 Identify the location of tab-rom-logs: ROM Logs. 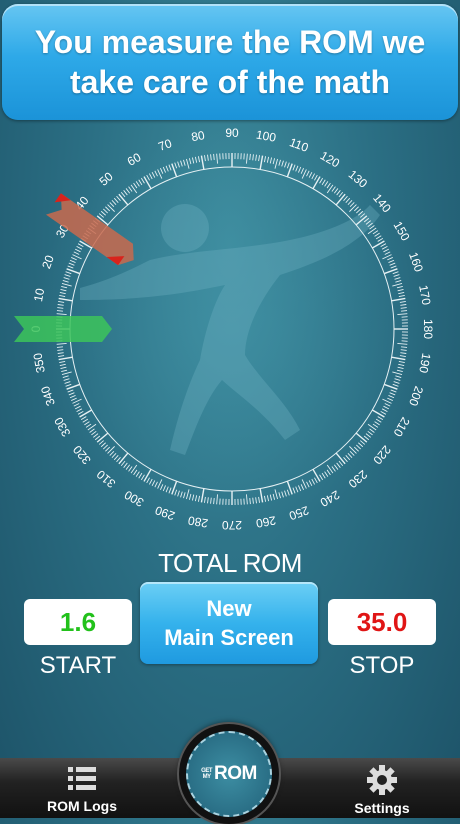
(82, 788).